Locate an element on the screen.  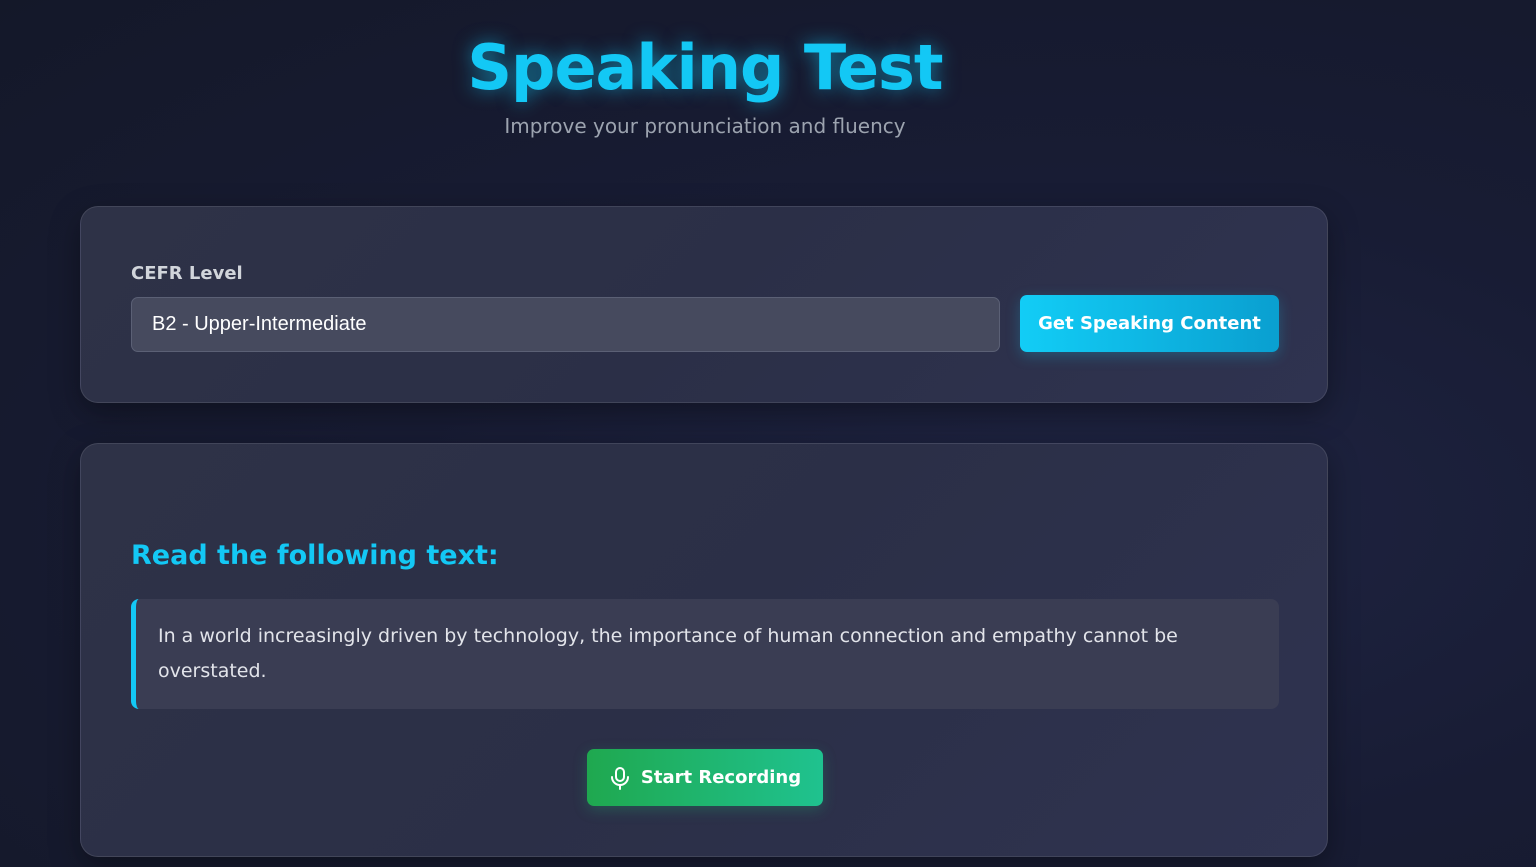
cefr-level-select: B2 - Upper-Intermediate is located at coordinates (565, 324).